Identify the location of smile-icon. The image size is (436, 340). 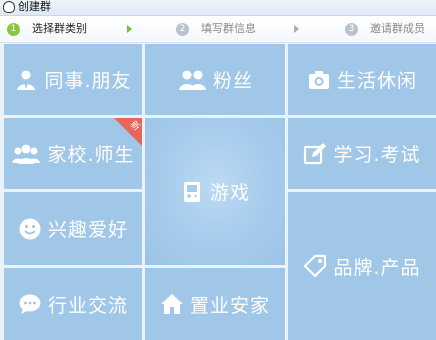
(30, 228).